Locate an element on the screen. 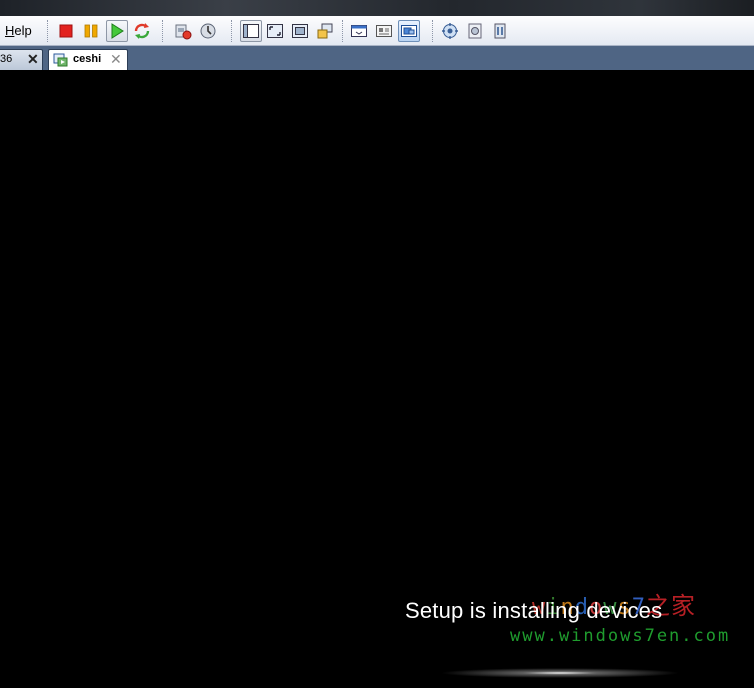 The height and width of the screenshot is (688, 754). tab-label: 36 is located at coordinates (6, 59).